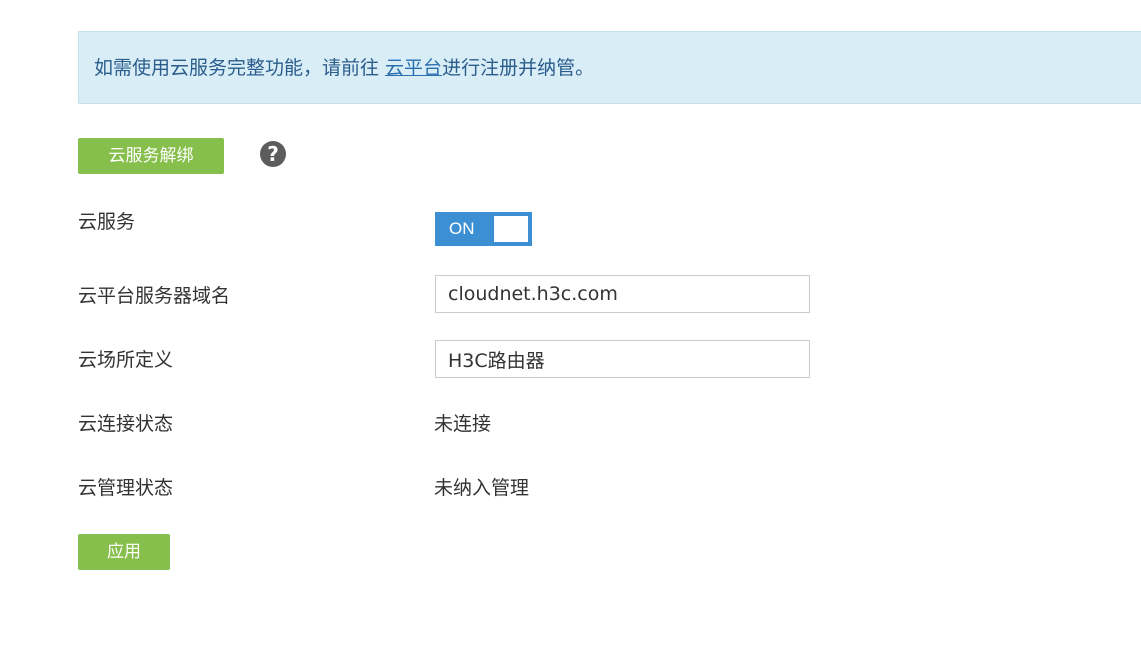  What do you see at coordinates (107, 222) in the screenshot?
I see `cloud-service-label: 云服务` at bounding box center [107, 222].